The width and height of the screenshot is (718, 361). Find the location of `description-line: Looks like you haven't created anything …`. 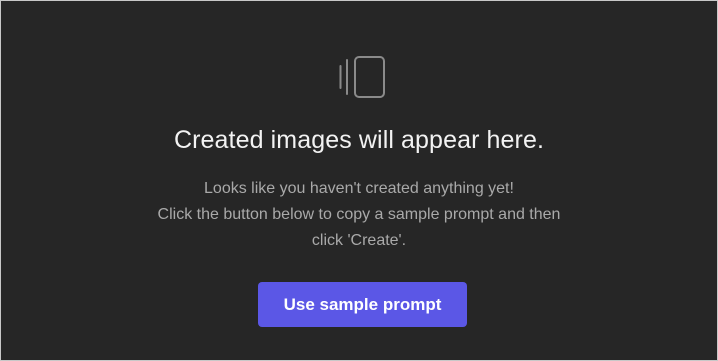

description-line: Looks like you haven't created anything … is located at coordinates (359, 188).